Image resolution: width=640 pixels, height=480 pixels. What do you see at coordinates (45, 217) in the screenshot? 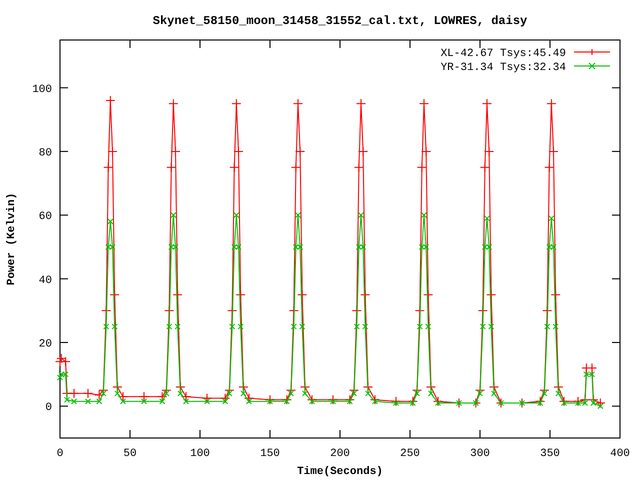
I see `y-tick-label: 60` at bounding box center [45, 217].